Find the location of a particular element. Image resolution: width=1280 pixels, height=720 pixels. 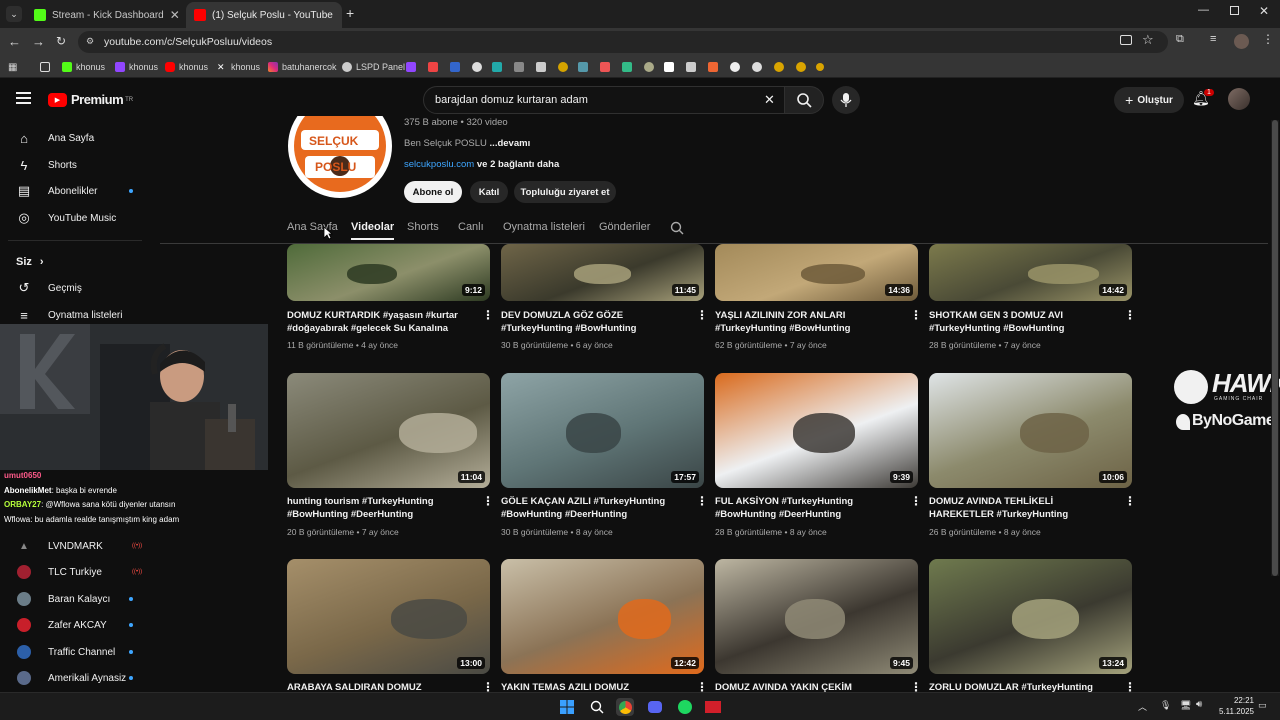

spotify-icon is located at coordinates (685, 707).